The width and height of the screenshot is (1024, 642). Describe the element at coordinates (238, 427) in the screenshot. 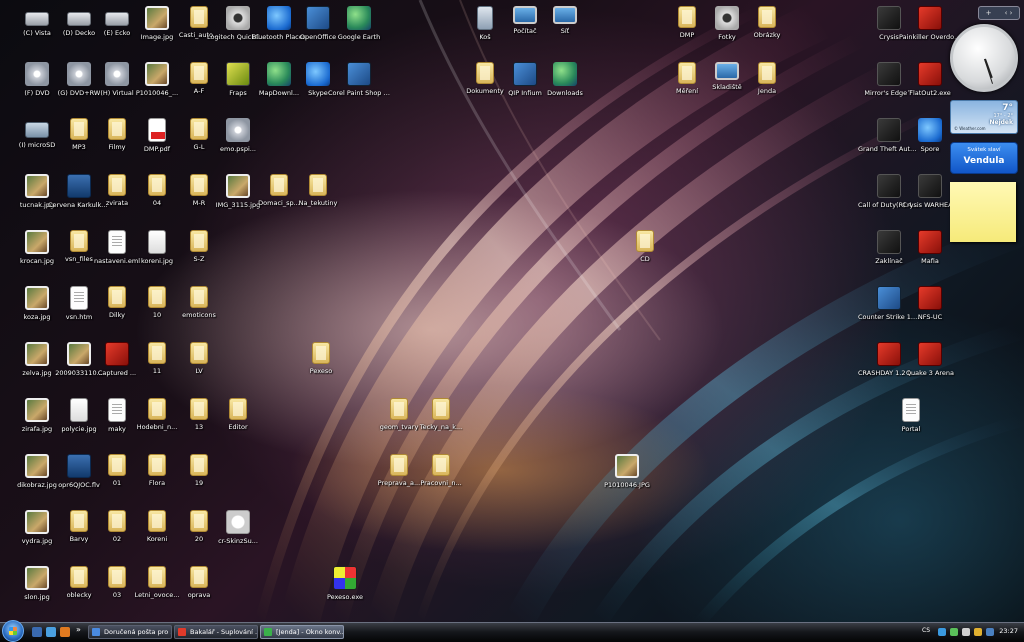

I see `desktop-icon-label: Editor` at that location.